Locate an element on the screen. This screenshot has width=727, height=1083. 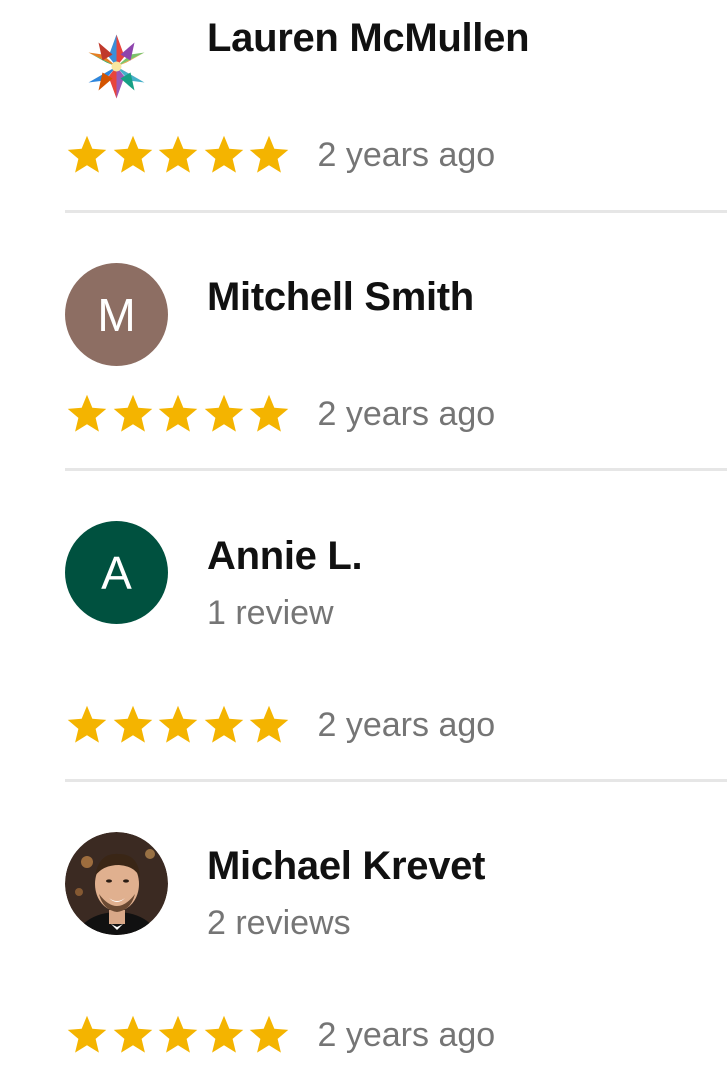
avatar-initial: M is located at coordinates (116, 314).